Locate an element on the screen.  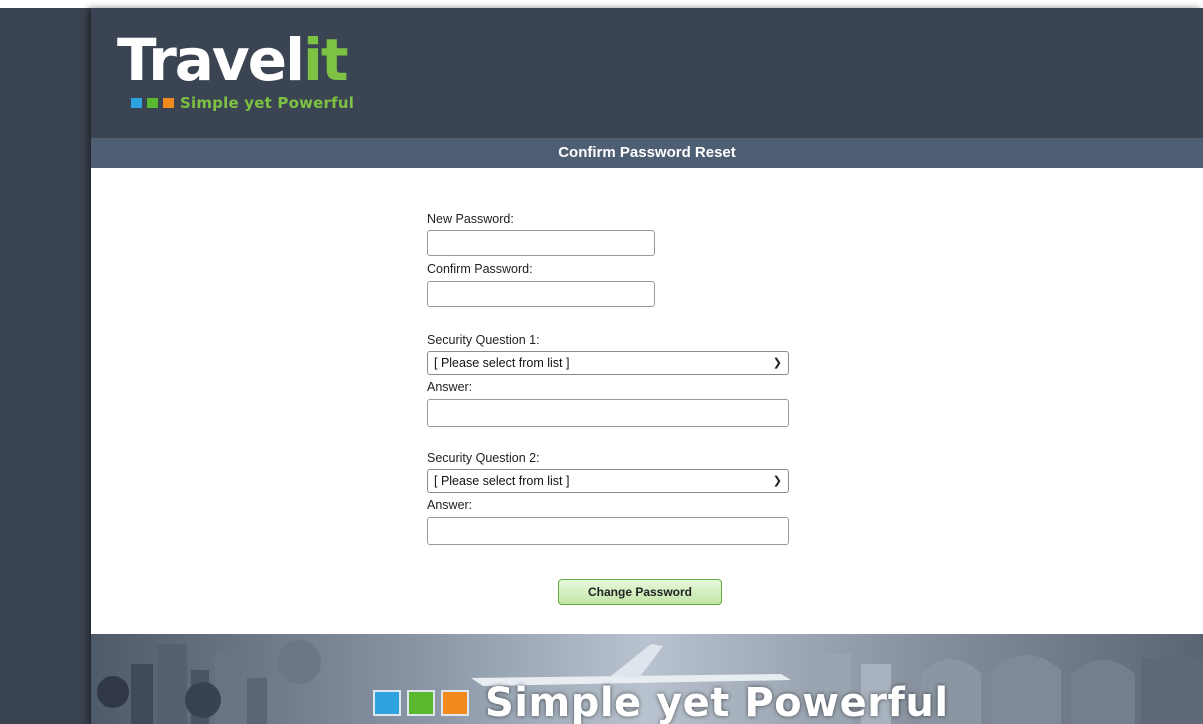
travelit-logo: Travelit Simple yet Powerful is located at coordinates (235, 69).